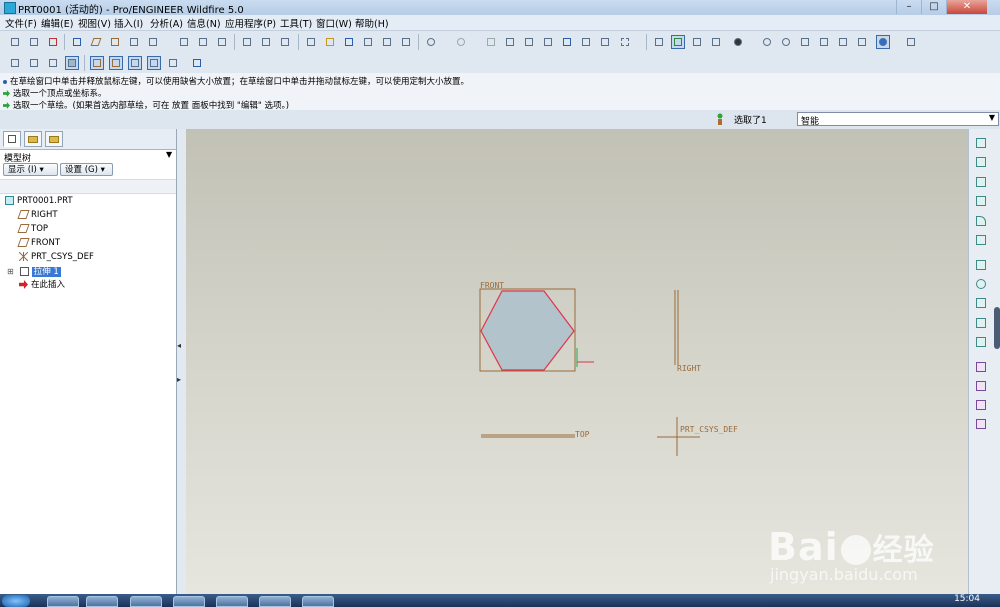  What do you see at coordinates (824, 42) in the screenshot?
I see `reorient-icon` at bounding box center [824, 42].